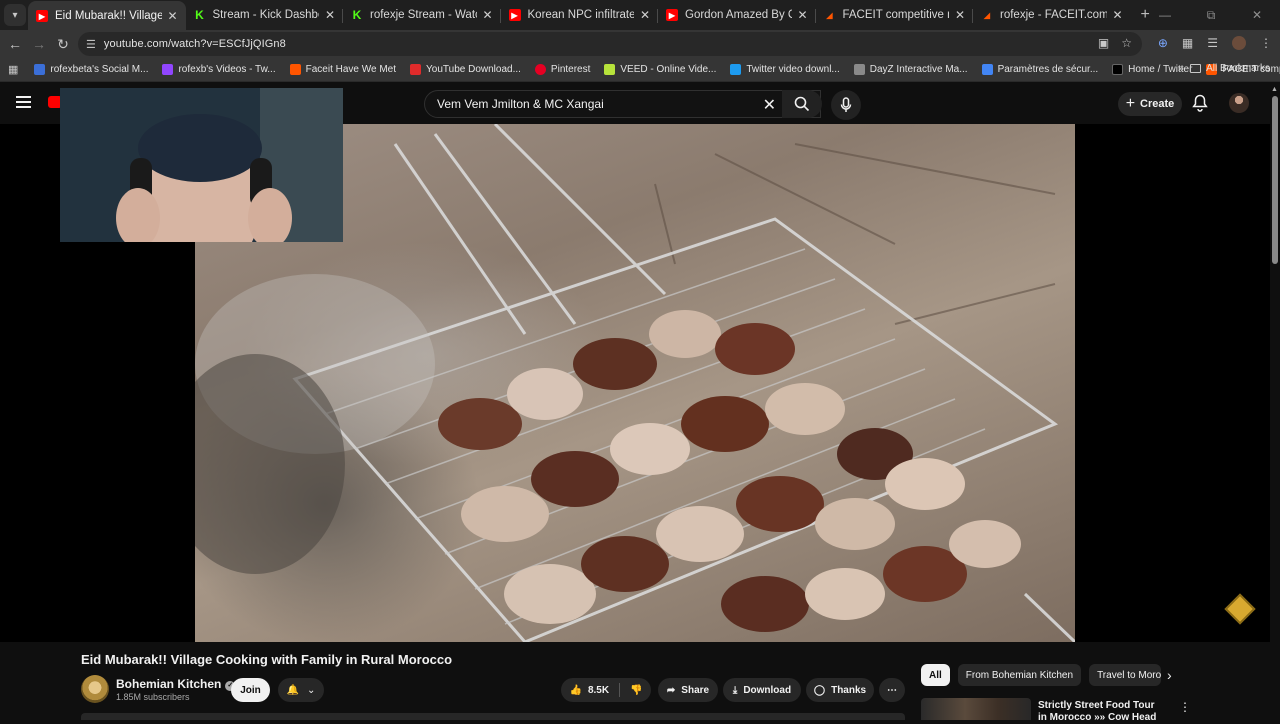 The width and height of the screenshot is (1280, 724). I want to click on download-button: ⤓ Download, so click(762, 690).